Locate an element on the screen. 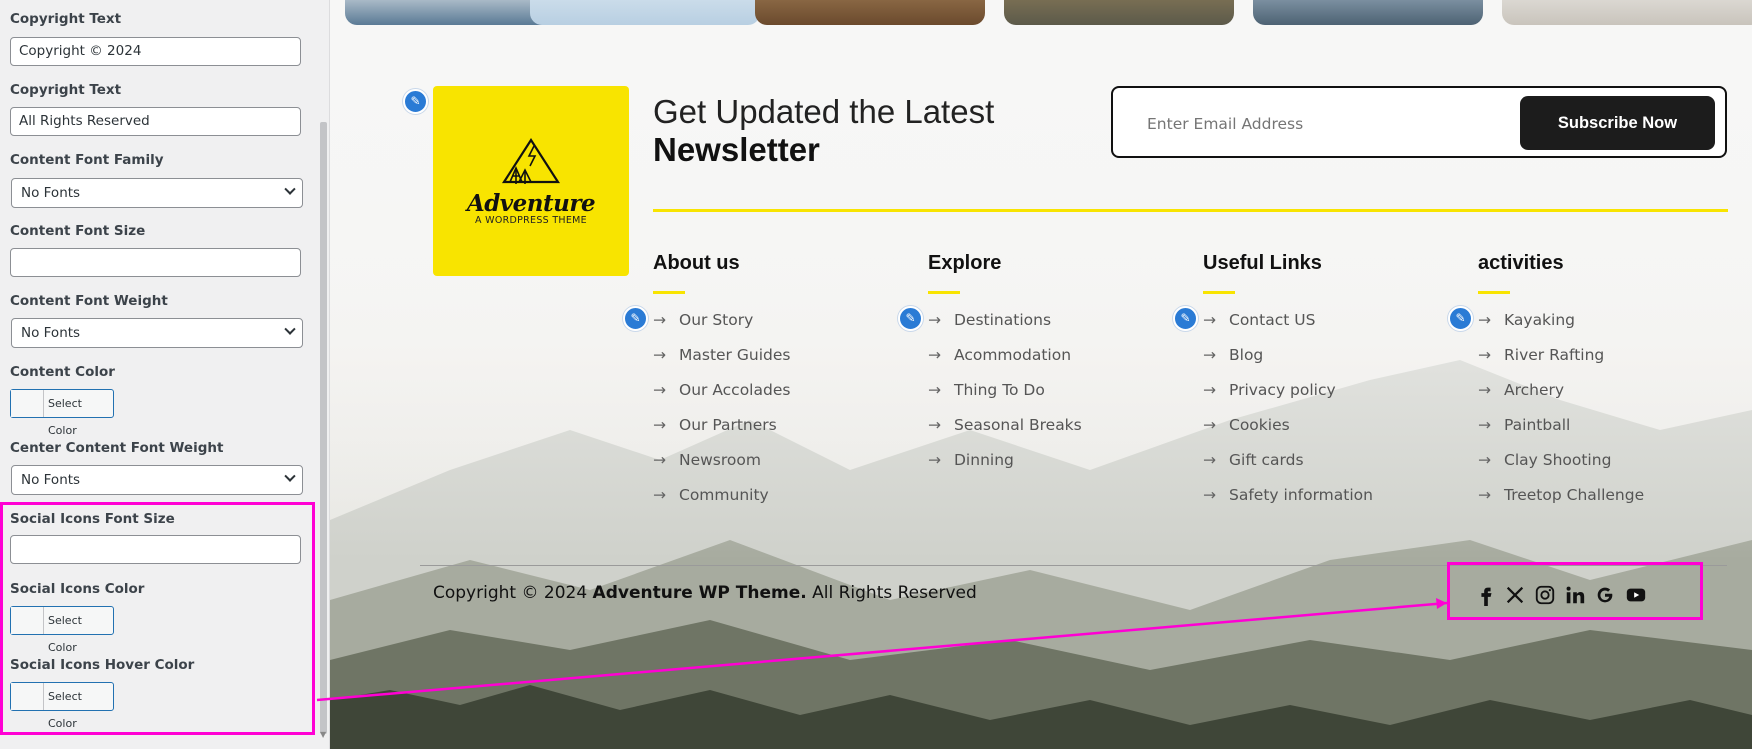 This screenshot has height=749, width=1752. link-label: Newsroom is located at coordinates (720, 460).